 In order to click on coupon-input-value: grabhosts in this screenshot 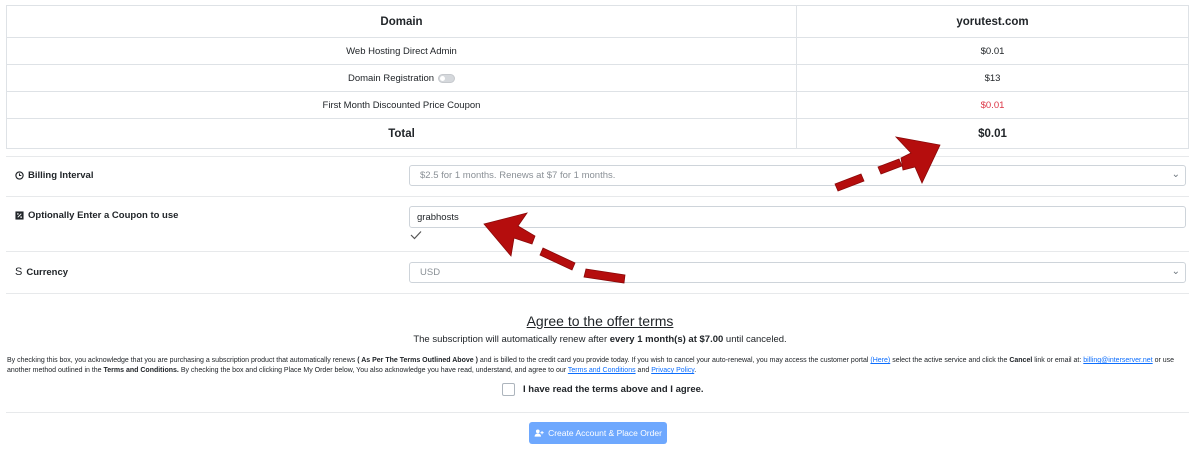, I will do `click(438, 217)`.